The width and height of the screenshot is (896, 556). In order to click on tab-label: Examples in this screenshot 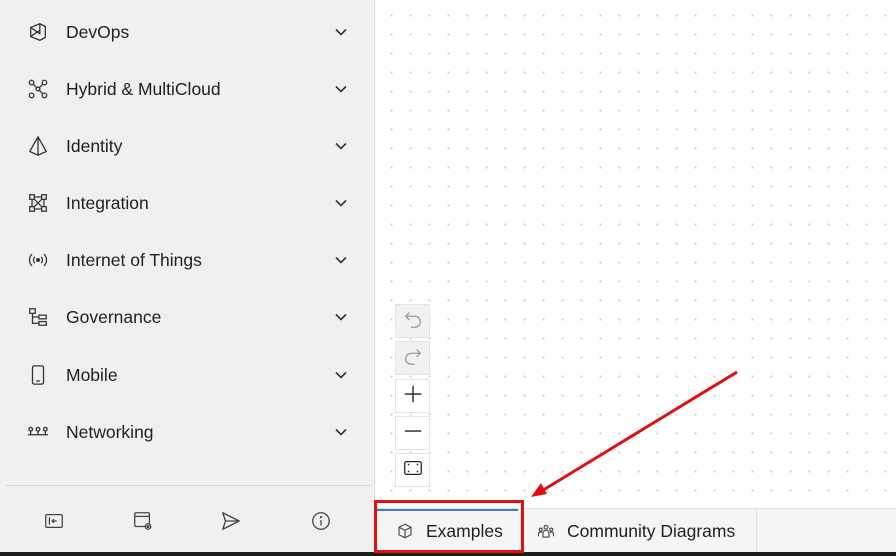, I will do `click(464, 530)`.